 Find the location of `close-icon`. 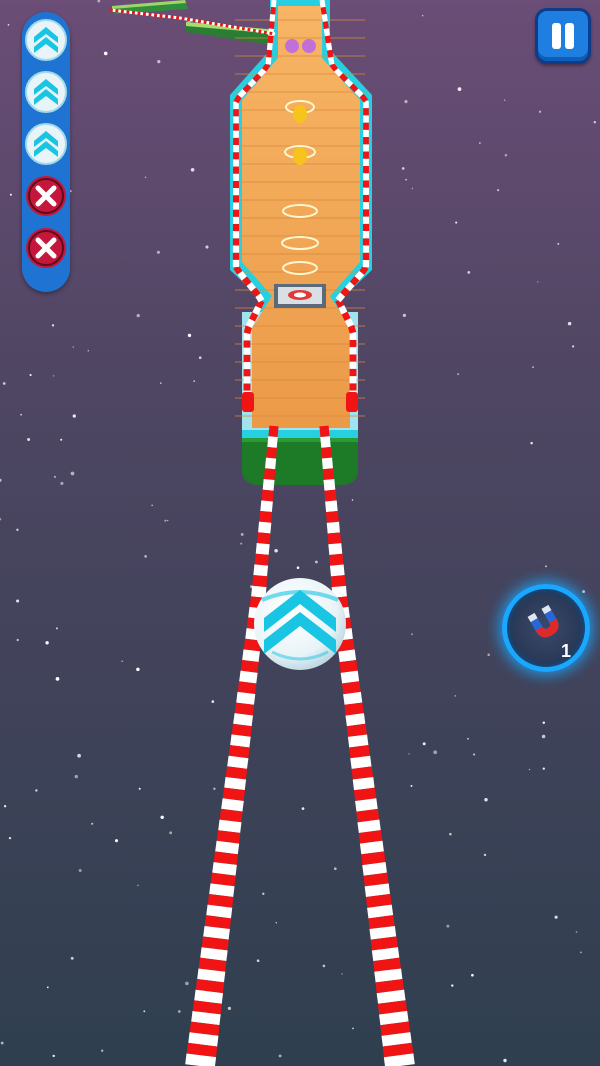

close-icon is located at coordinates (46, 196).